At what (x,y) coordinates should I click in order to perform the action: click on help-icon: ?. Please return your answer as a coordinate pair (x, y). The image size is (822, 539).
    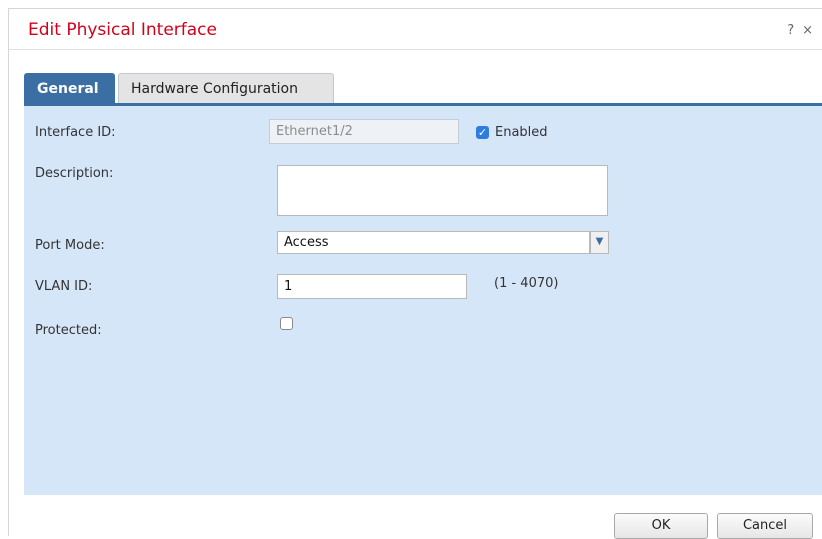
    Looking at the image, I should click on (794, 30).